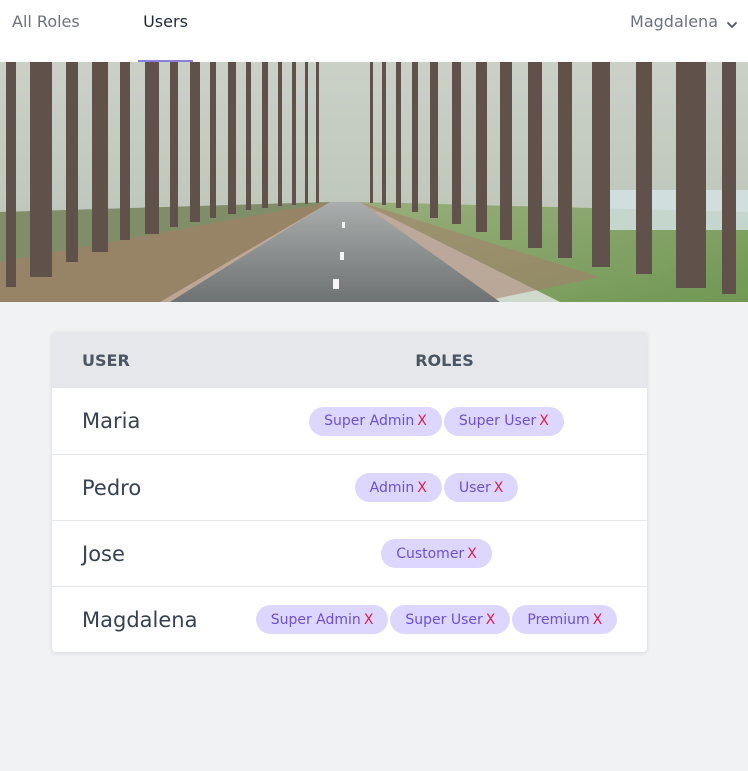 Image resolution: width=748 pixels, height=771 pixels. Describe the element at coordinates (165, 21) in the screenshot. I see `tab-users-label: Users` at that location.